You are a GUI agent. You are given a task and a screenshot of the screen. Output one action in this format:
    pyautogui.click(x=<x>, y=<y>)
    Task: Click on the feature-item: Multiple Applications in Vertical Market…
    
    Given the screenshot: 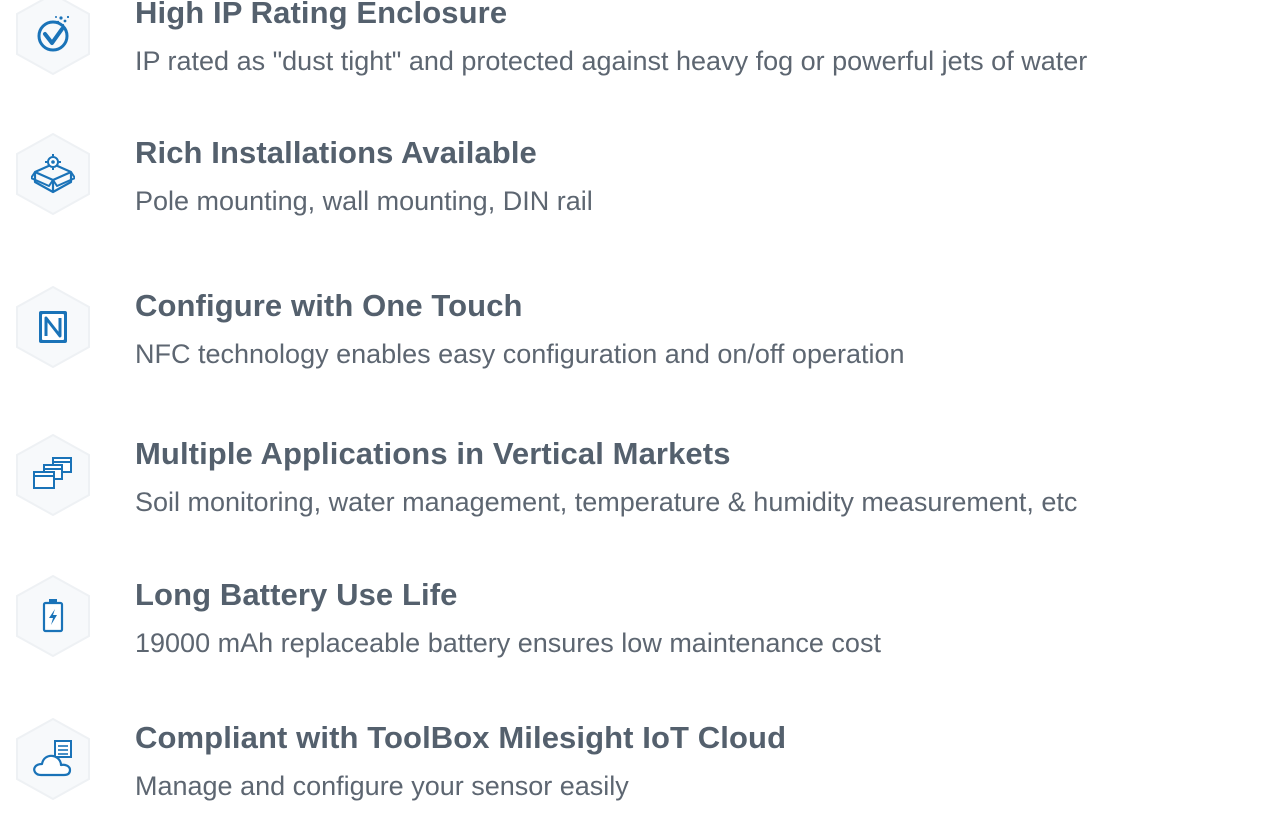 What is the action you would take?
    pyautogui.click(x=637, y=491)
    